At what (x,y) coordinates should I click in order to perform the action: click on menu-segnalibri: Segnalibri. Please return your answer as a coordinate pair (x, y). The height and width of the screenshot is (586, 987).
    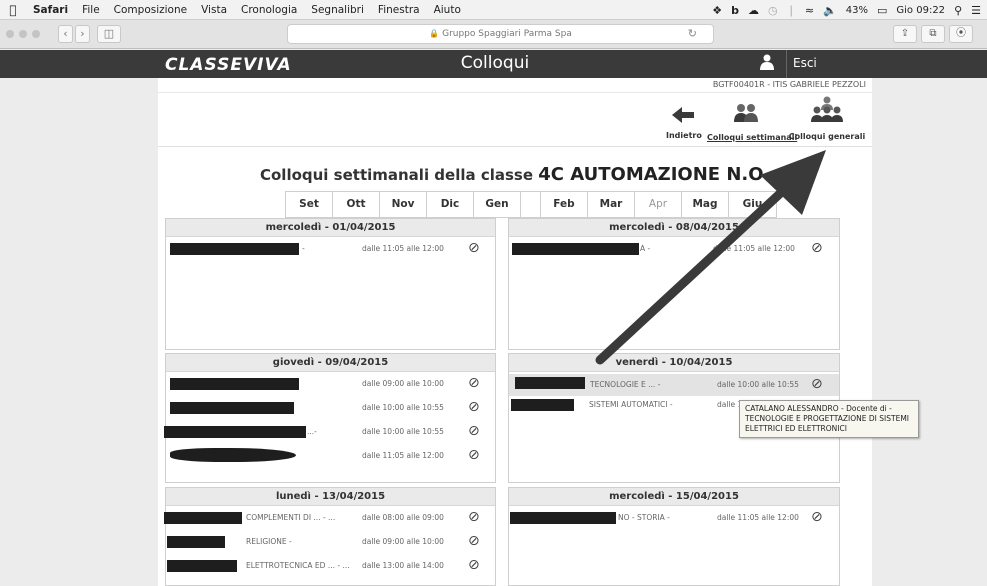
    Looking at the image, I should click on (337, 10).